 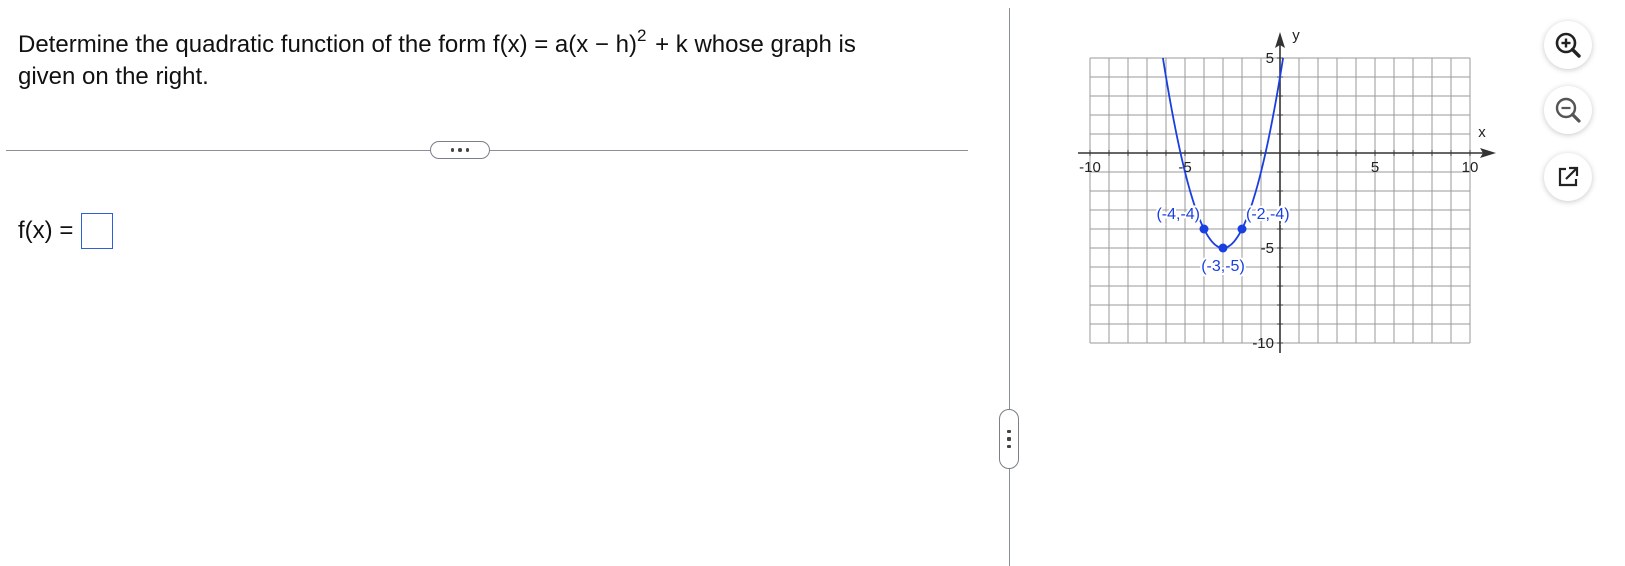 What do you see at coordinates (1178, 214) in the screenshot?
I see `point-label: (-4,-4)` at bounding box center [1178, 214].